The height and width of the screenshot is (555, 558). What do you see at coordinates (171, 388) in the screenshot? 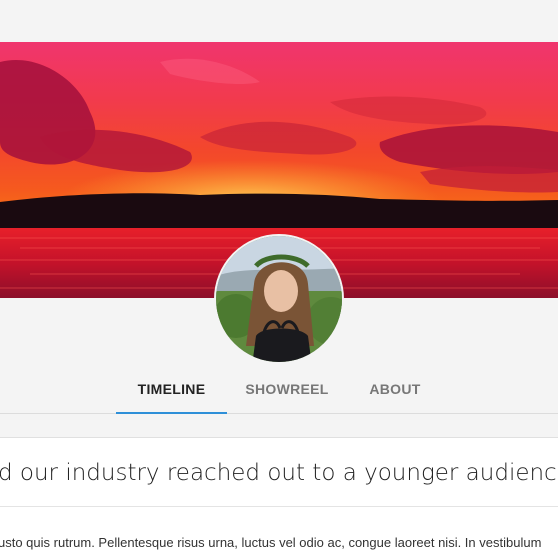
I see `tab-timeline: TIMELINE` at bounding box center [171, 388].